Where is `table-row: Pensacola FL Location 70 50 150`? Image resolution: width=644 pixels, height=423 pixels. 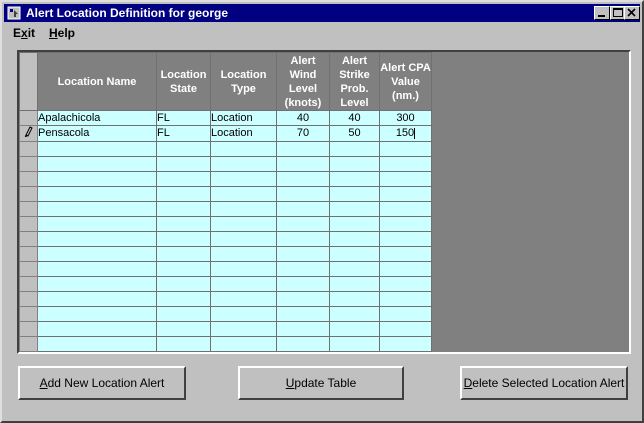 table-row: Pensacola FL Location 70 50 150 is located at coordinates (225, 133).